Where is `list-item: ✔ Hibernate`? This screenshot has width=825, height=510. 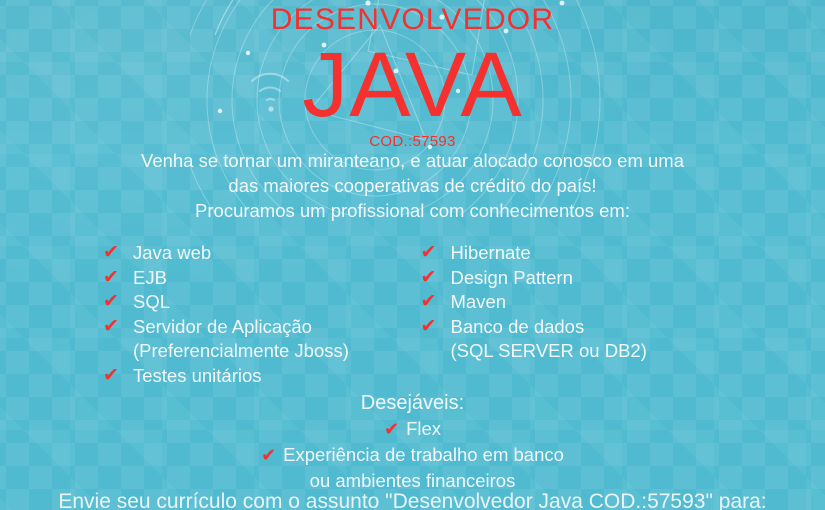 list-item: ✔ Hibernate is located at coordinates (623, 253).